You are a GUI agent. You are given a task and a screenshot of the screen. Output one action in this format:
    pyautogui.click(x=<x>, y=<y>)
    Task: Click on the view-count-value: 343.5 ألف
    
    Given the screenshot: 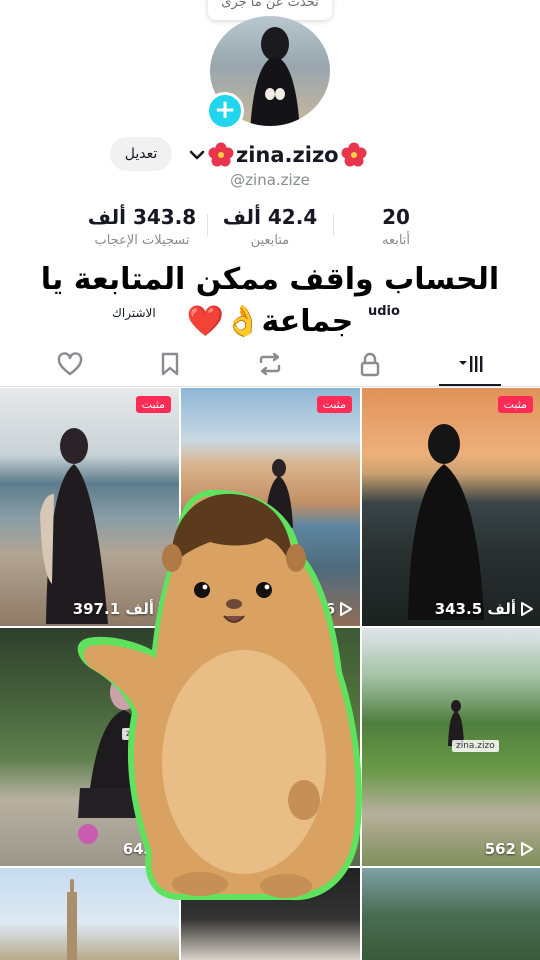 What is the action you would take?
    pyautogui.click(x=475, y=609)
    